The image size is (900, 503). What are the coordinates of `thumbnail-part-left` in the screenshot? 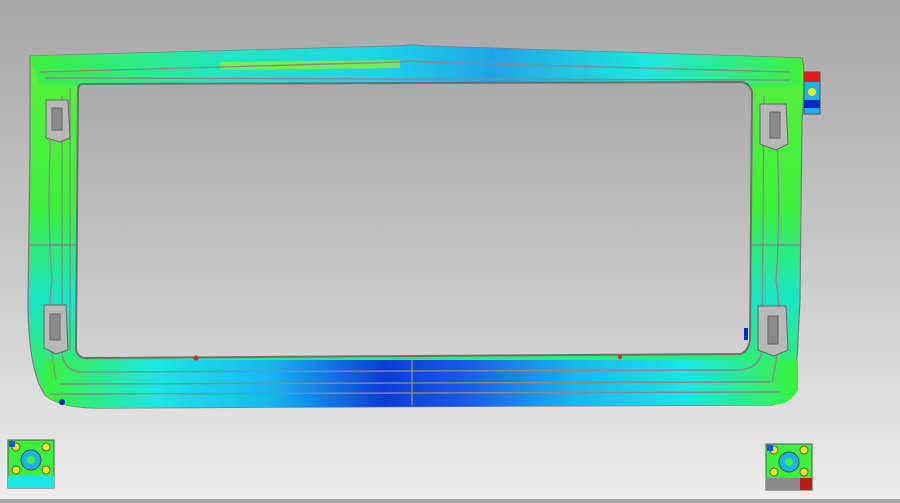 It's located at (31, 464).